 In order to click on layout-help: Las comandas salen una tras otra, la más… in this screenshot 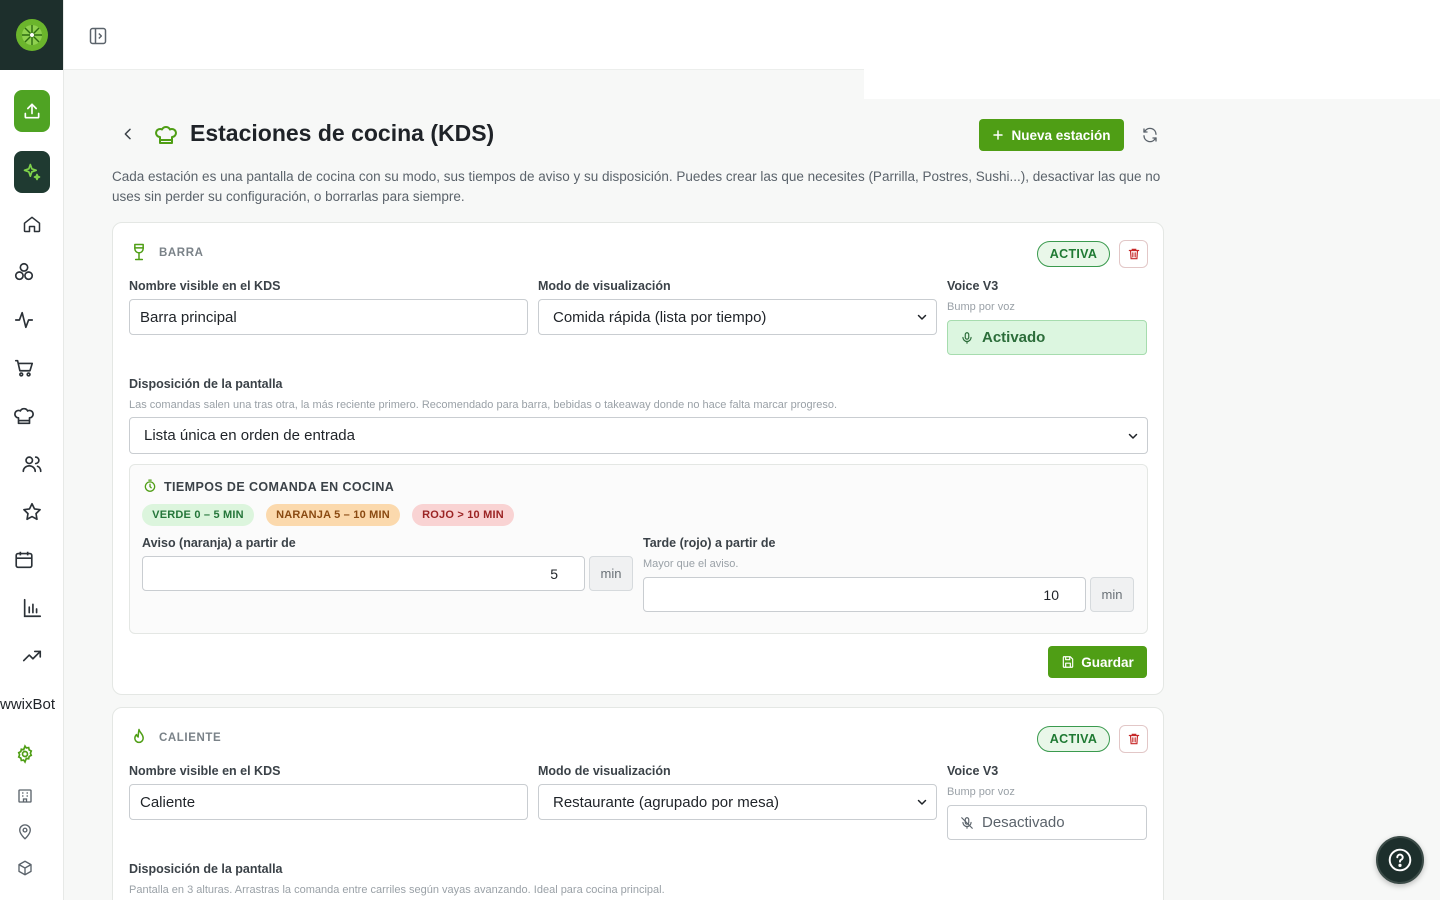, I will do `click(483, 405)`.